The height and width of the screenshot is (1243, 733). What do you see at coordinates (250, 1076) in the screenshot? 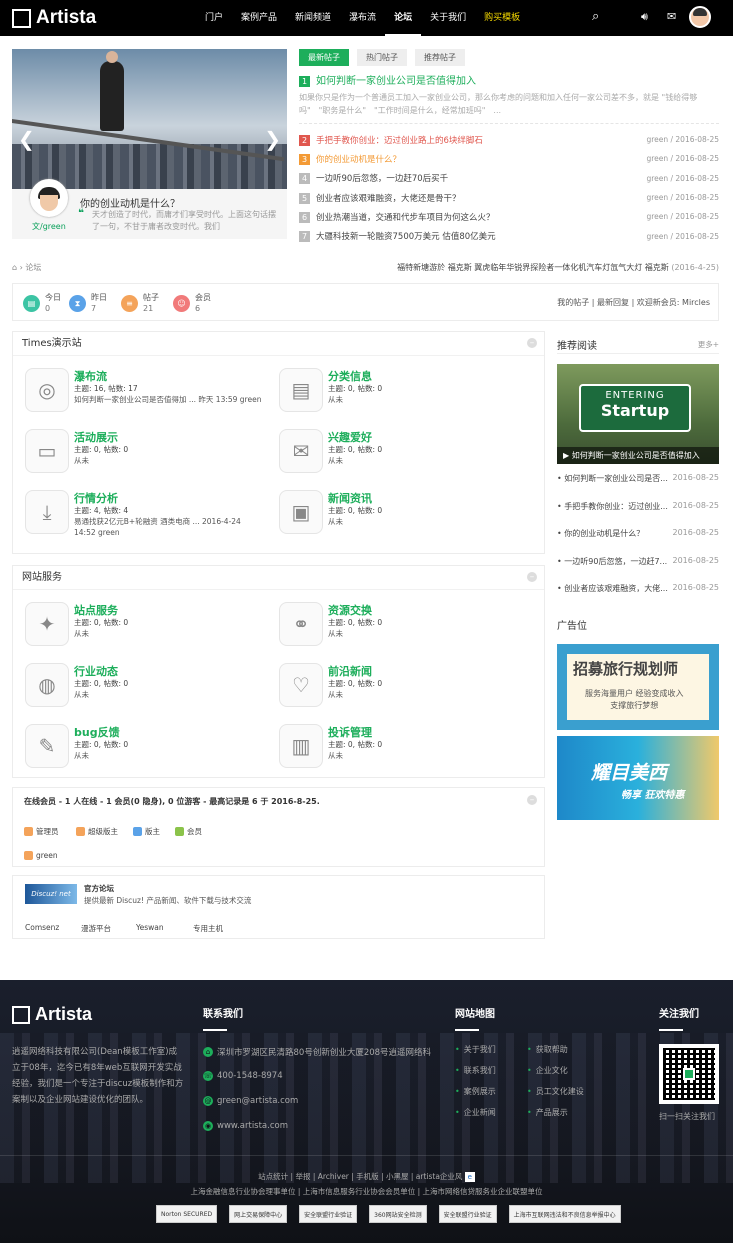
I see `contact-text: 400-1548-8974` at bounding box center [250, 1076].